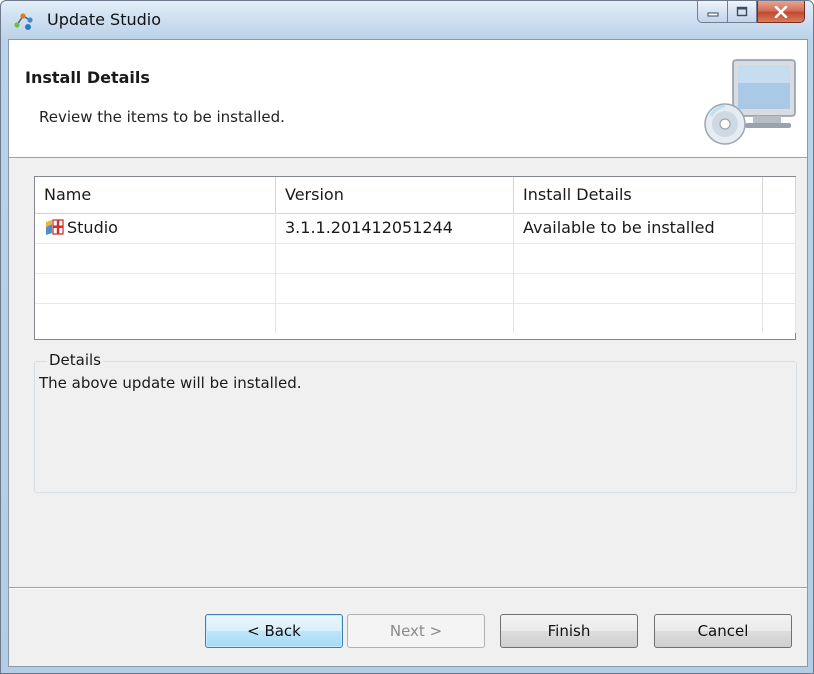 Image resolution: width=814 pixels, height=674 pixels. I want to click on minimize-icon, so click(712, 14).